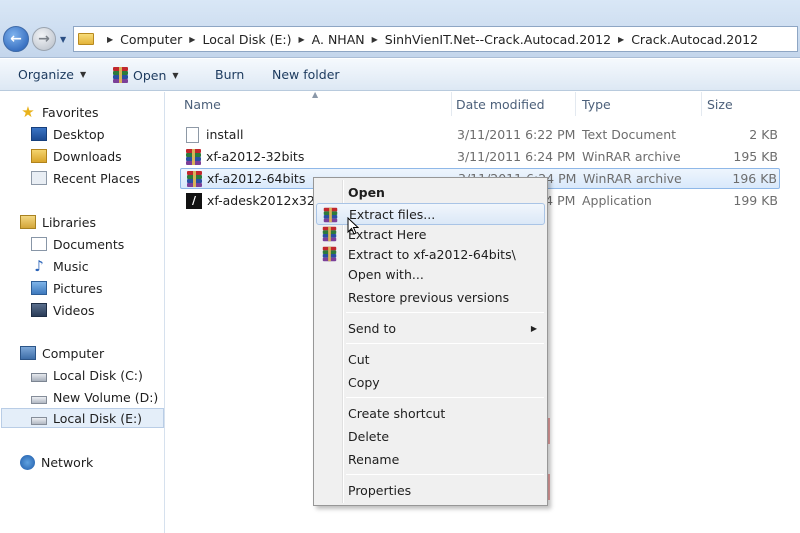 The height and width of the screenshot is (533, 800). What do you see at coordinates (694, 39) in the screenshot?
I see `breadcrumb-crack-autocad: Crack.Autocad.2012` at bounding box center [694, 39].